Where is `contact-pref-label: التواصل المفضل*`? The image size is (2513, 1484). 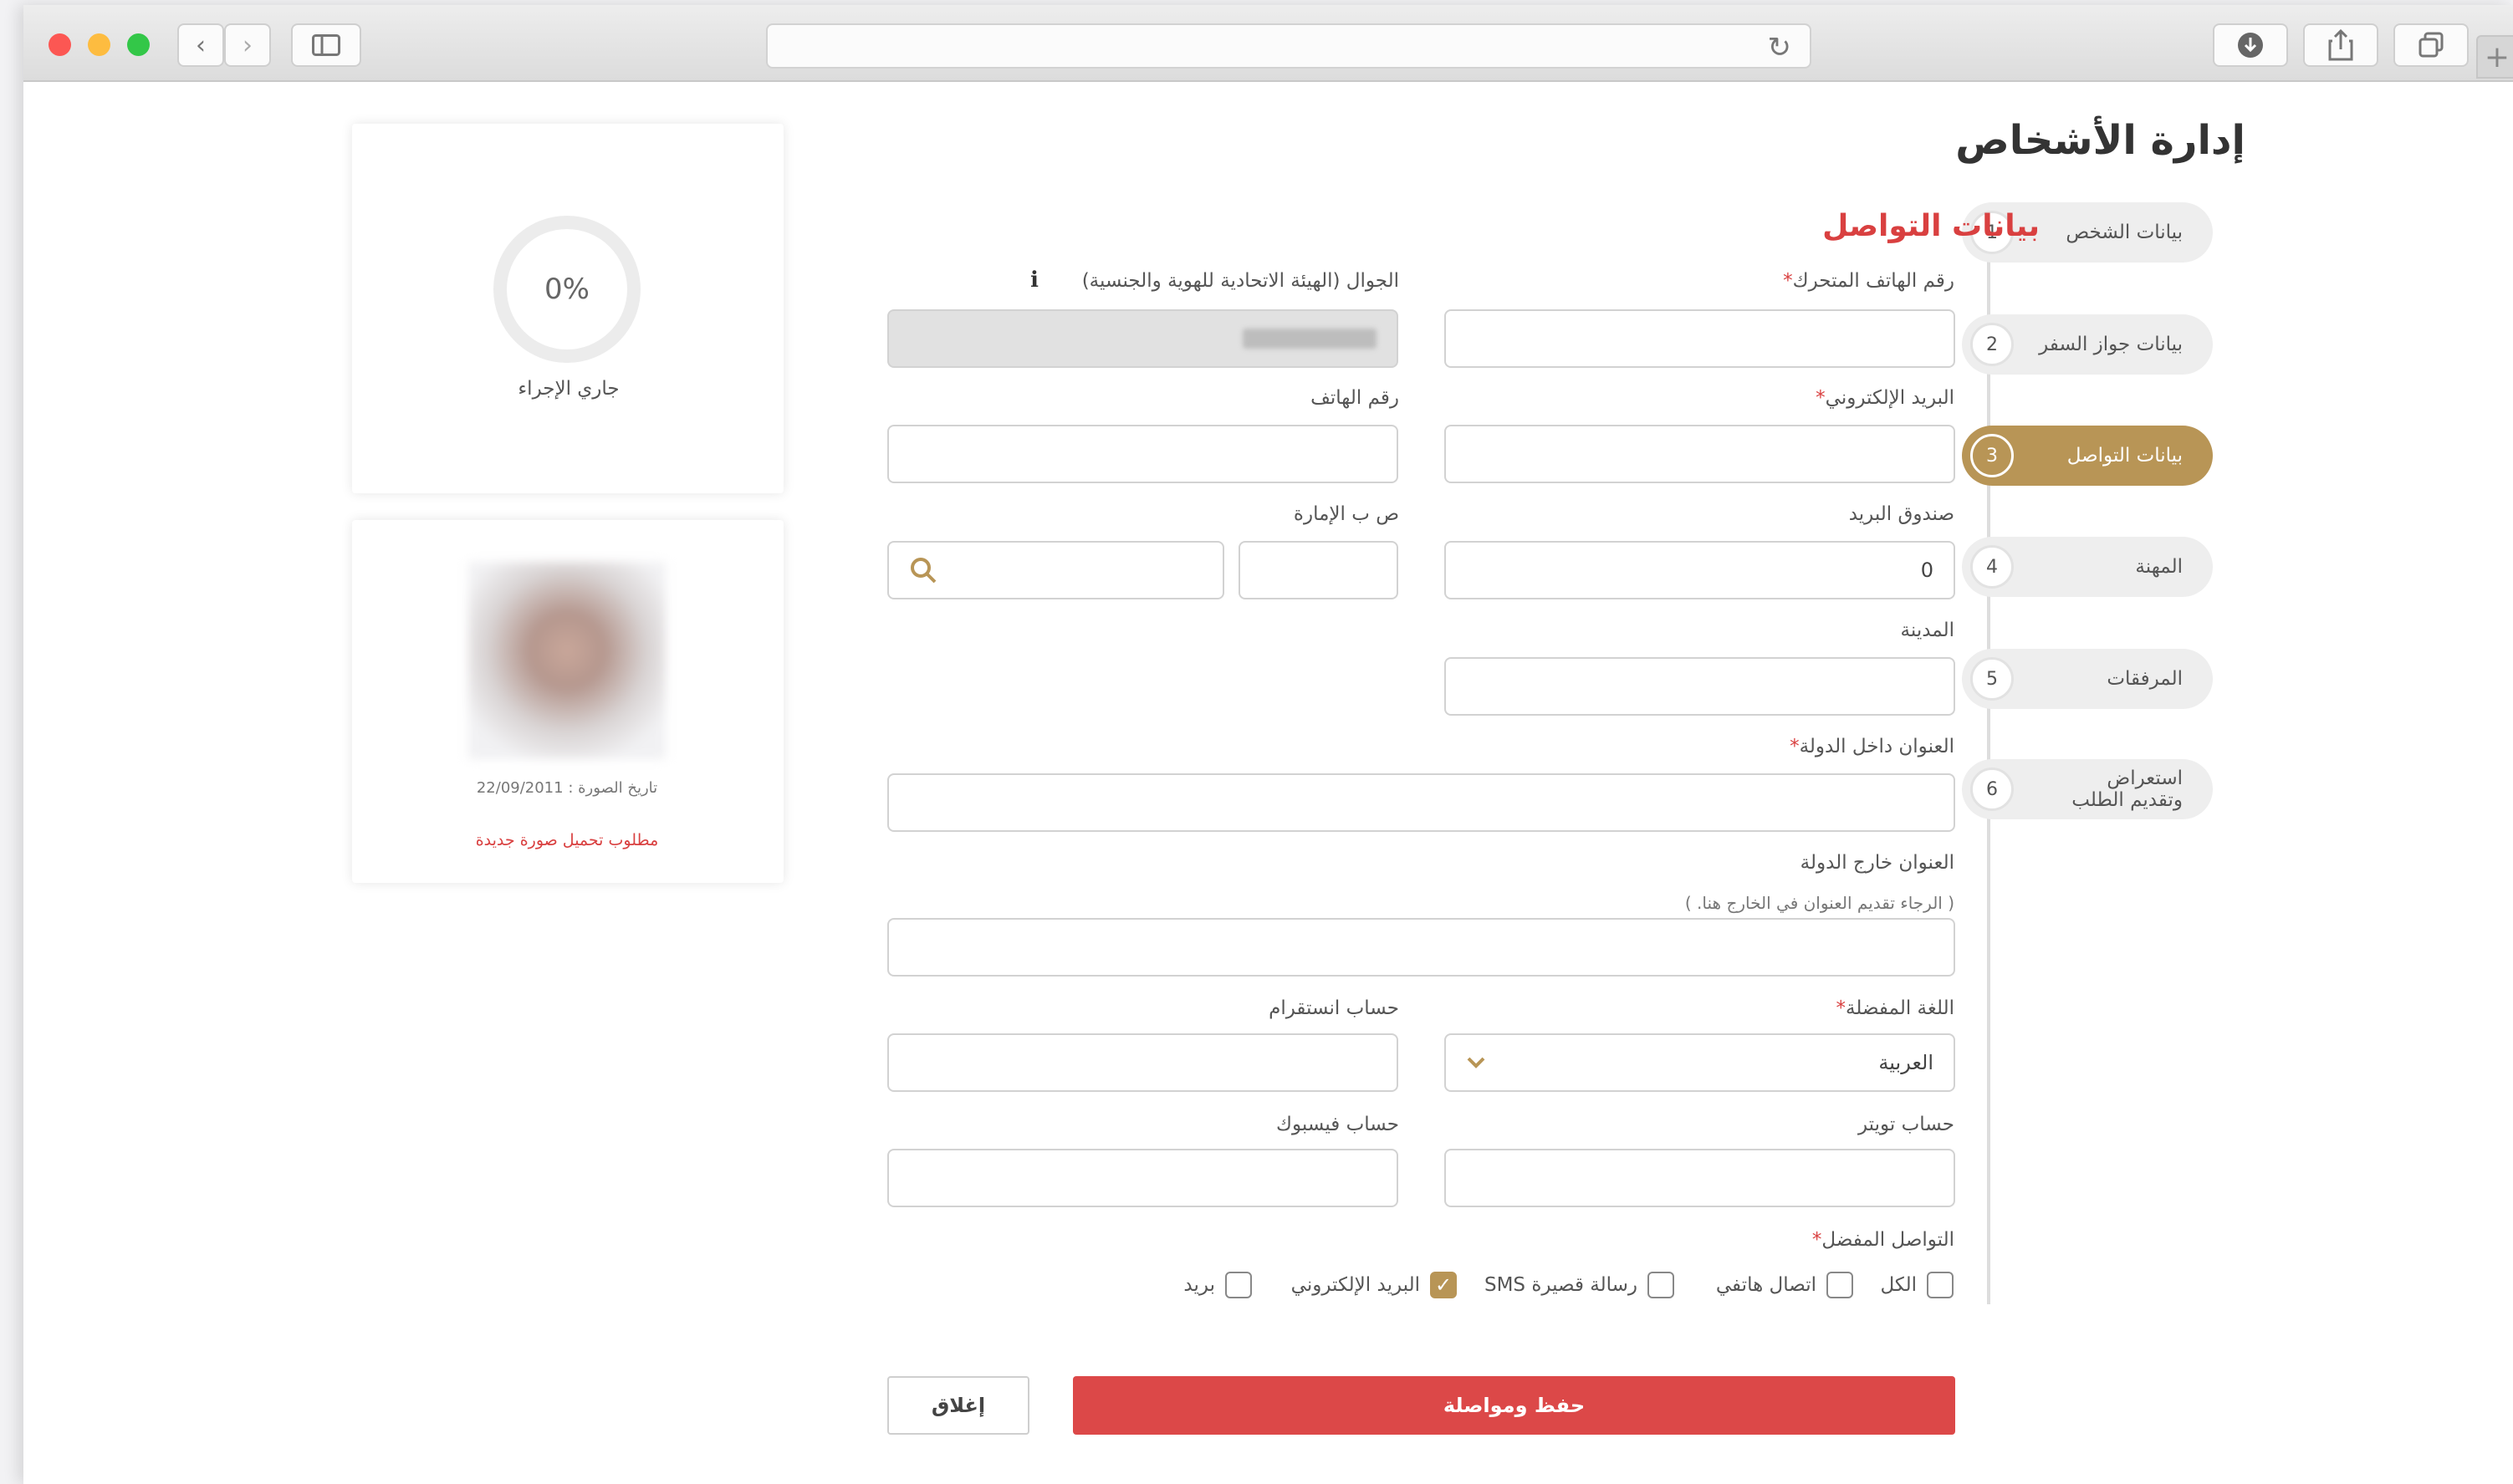 contact-pref-label: التواصل المفضل* is located at coordinates (1883, 1240).